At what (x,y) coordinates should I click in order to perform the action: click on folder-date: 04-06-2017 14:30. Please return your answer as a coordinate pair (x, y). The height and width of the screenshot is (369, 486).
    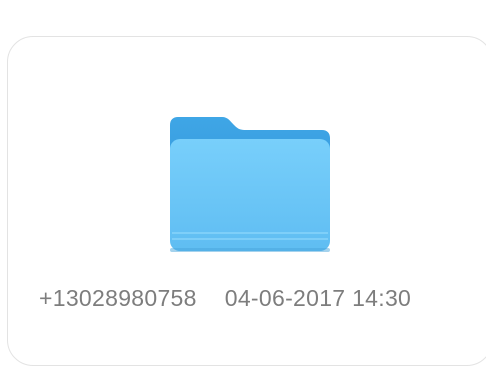
    Looking at the image, I should click on (318, 297).